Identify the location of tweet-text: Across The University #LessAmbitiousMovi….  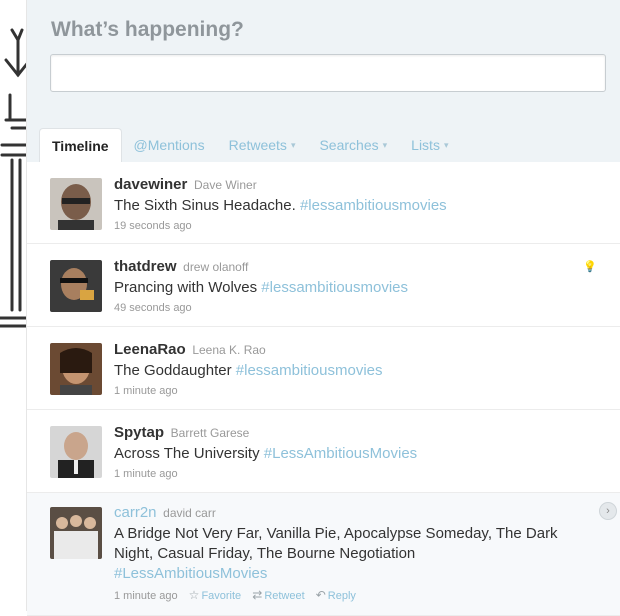
(352, 454).